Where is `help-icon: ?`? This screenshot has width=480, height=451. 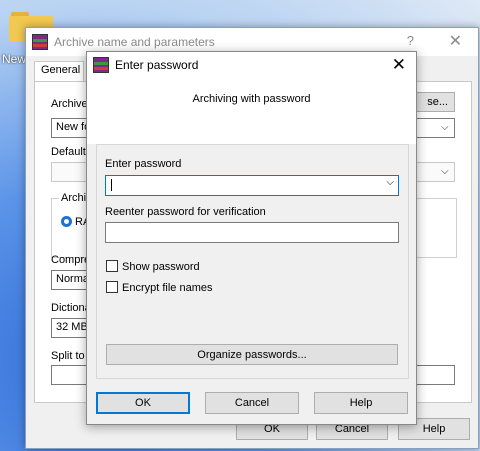 help-icon: ? is located at coordinates (410, 40).